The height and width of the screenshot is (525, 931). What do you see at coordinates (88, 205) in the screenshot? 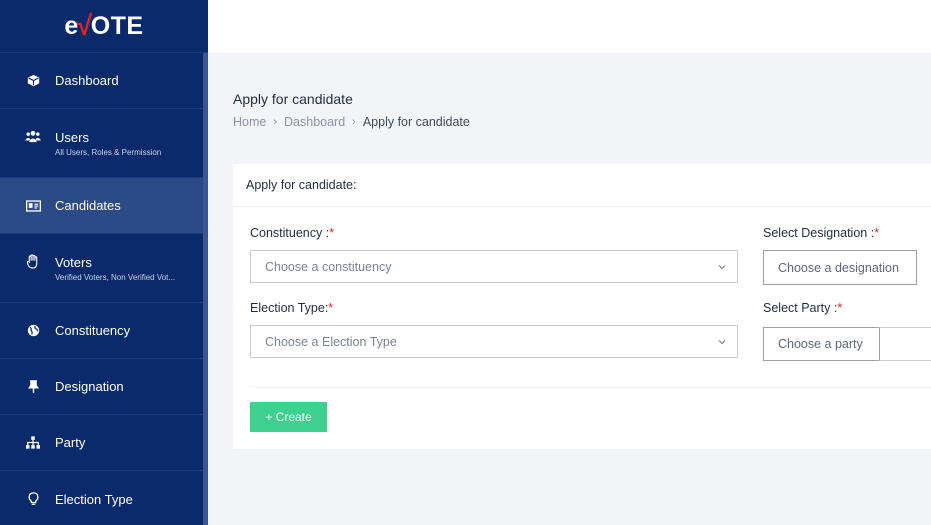
I see `sidebar-item-label: Candidates` at bounding box center [88, 205].